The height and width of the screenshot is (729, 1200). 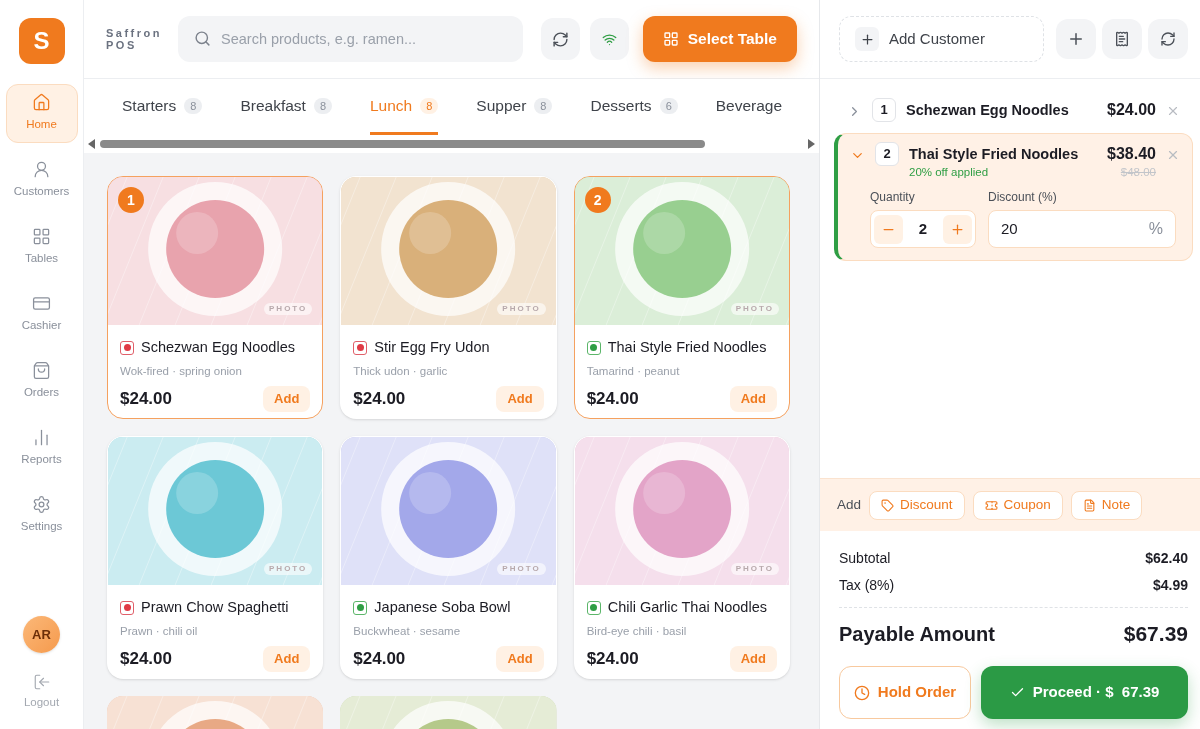 I want to click on quantity-stepper: 2, so click(x=923, y=229).